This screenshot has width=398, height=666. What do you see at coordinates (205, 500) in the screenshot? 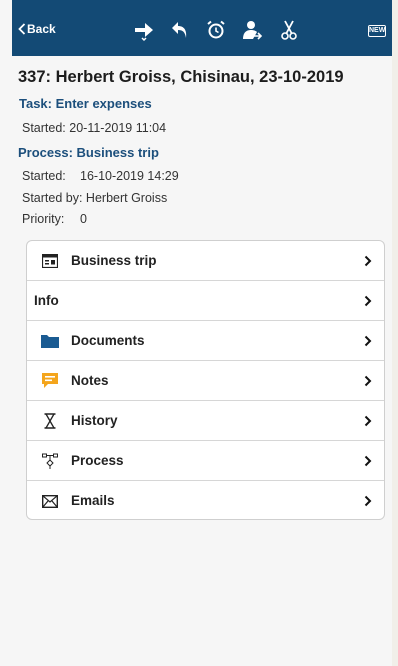
I see `menu-item-emails: Emails` at bounding box center [205, 500].